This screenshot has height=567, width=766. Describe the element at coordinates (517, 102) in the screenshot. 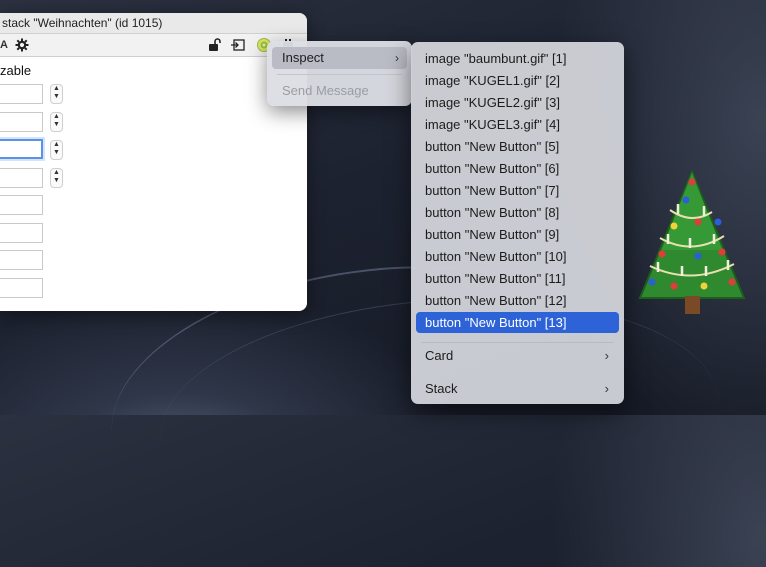

I see `submenu-object-item: image "KUGEL2.gif" [3]` at that location.